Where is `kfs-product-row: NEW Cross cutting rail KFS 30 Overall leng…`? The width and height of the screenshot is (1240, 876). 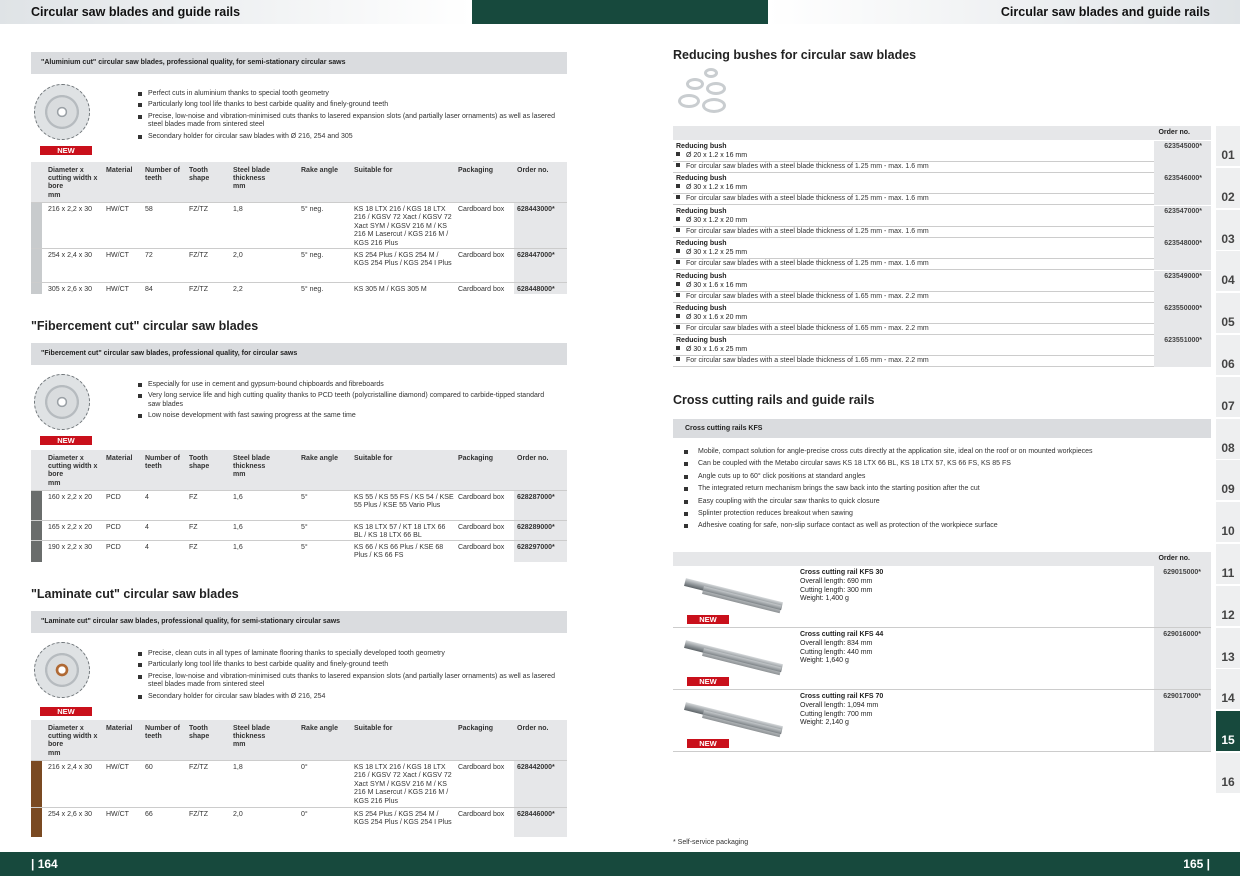
kfs-product-row: NEW Cross cutting rail KFS 30 Overall leng… is located at coordinates (942, 597).